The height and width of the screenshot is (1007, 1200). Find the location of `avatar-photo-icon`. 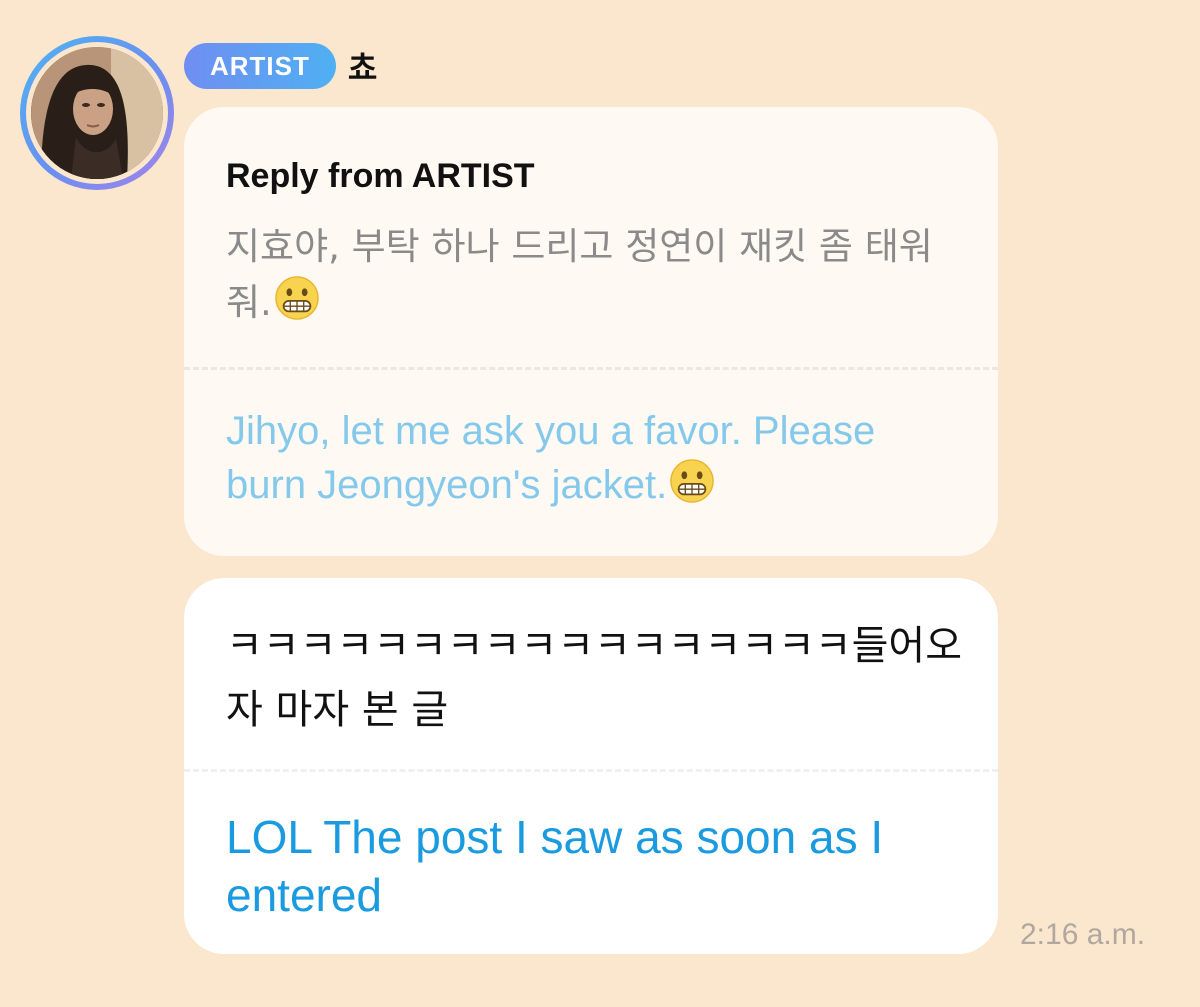

avatar-photo-icon is located at coordinates (97, 113).